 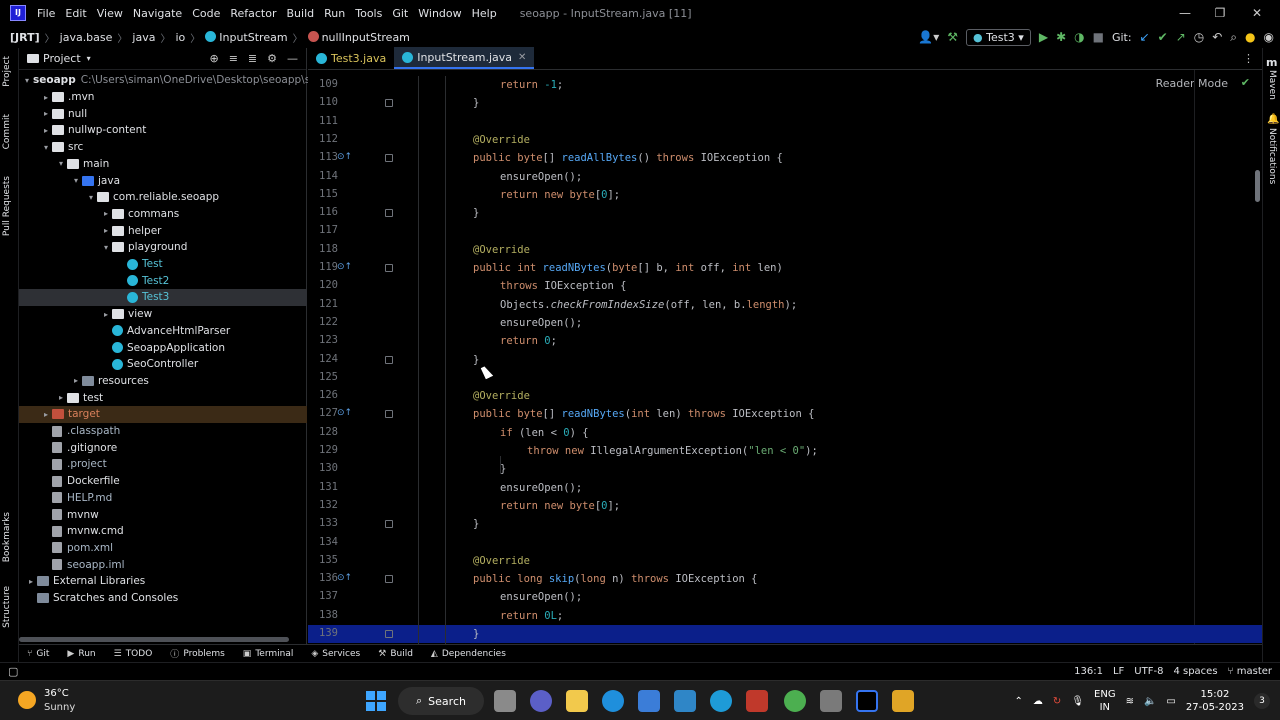 I want to click on settings-app-icon, so click(x=721, y=701).